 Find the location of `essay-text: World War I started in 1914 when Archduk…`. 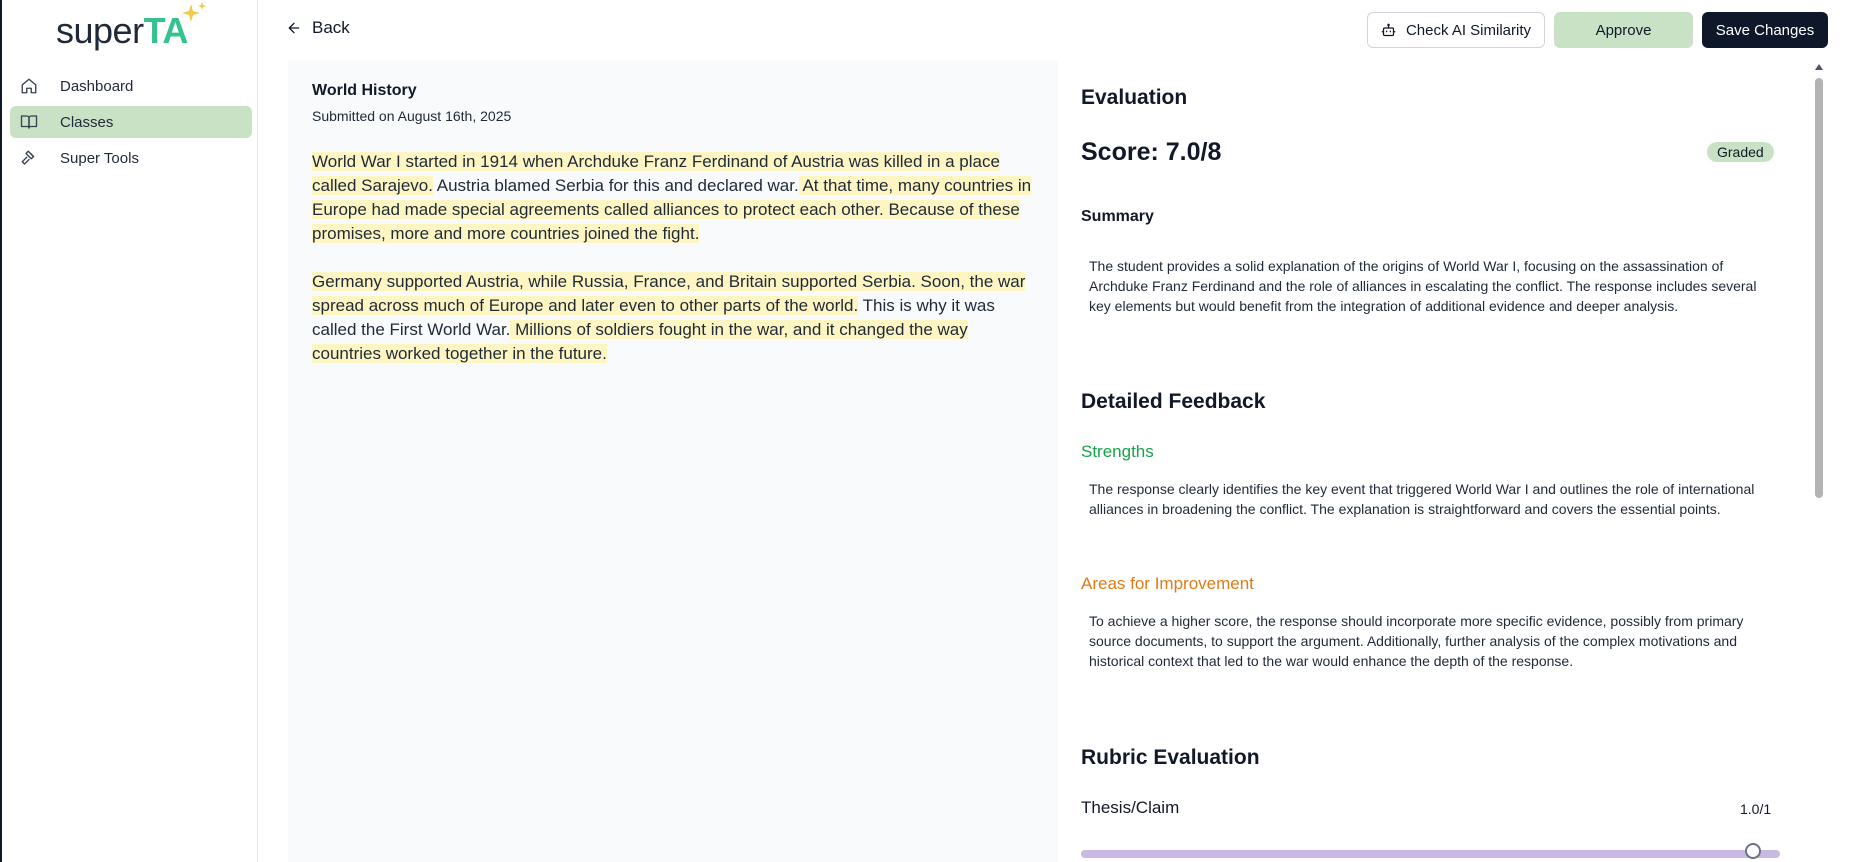

essay-text: World War I started in 1914 when Archduk… is located at coordinates (675, 270).